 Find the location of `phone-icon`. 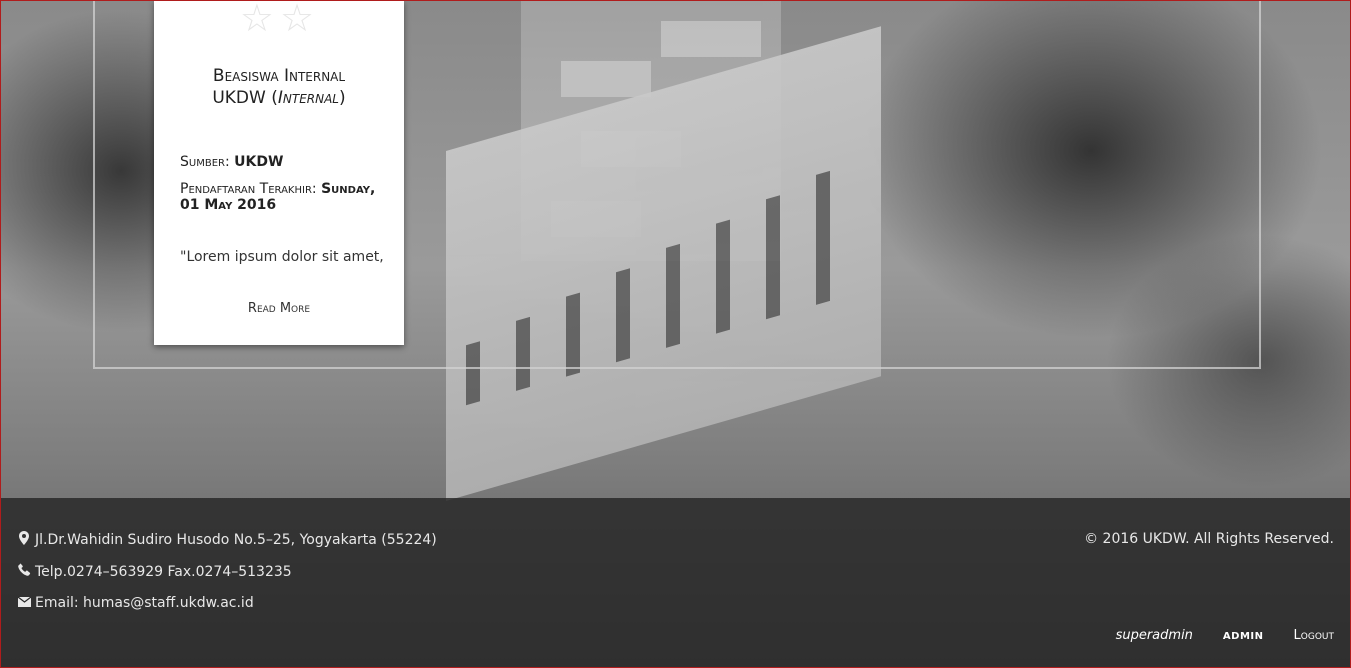

phone-icon is located at coordinates (24, 571).